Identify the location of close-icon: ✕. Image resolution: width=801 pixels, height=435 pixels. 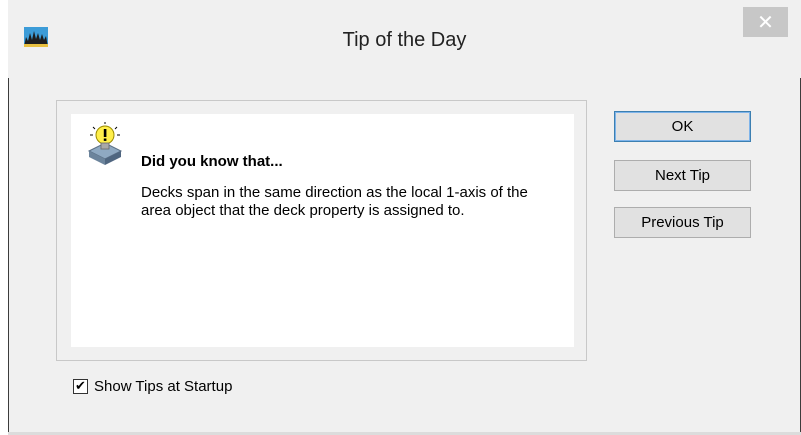
(765, 22).